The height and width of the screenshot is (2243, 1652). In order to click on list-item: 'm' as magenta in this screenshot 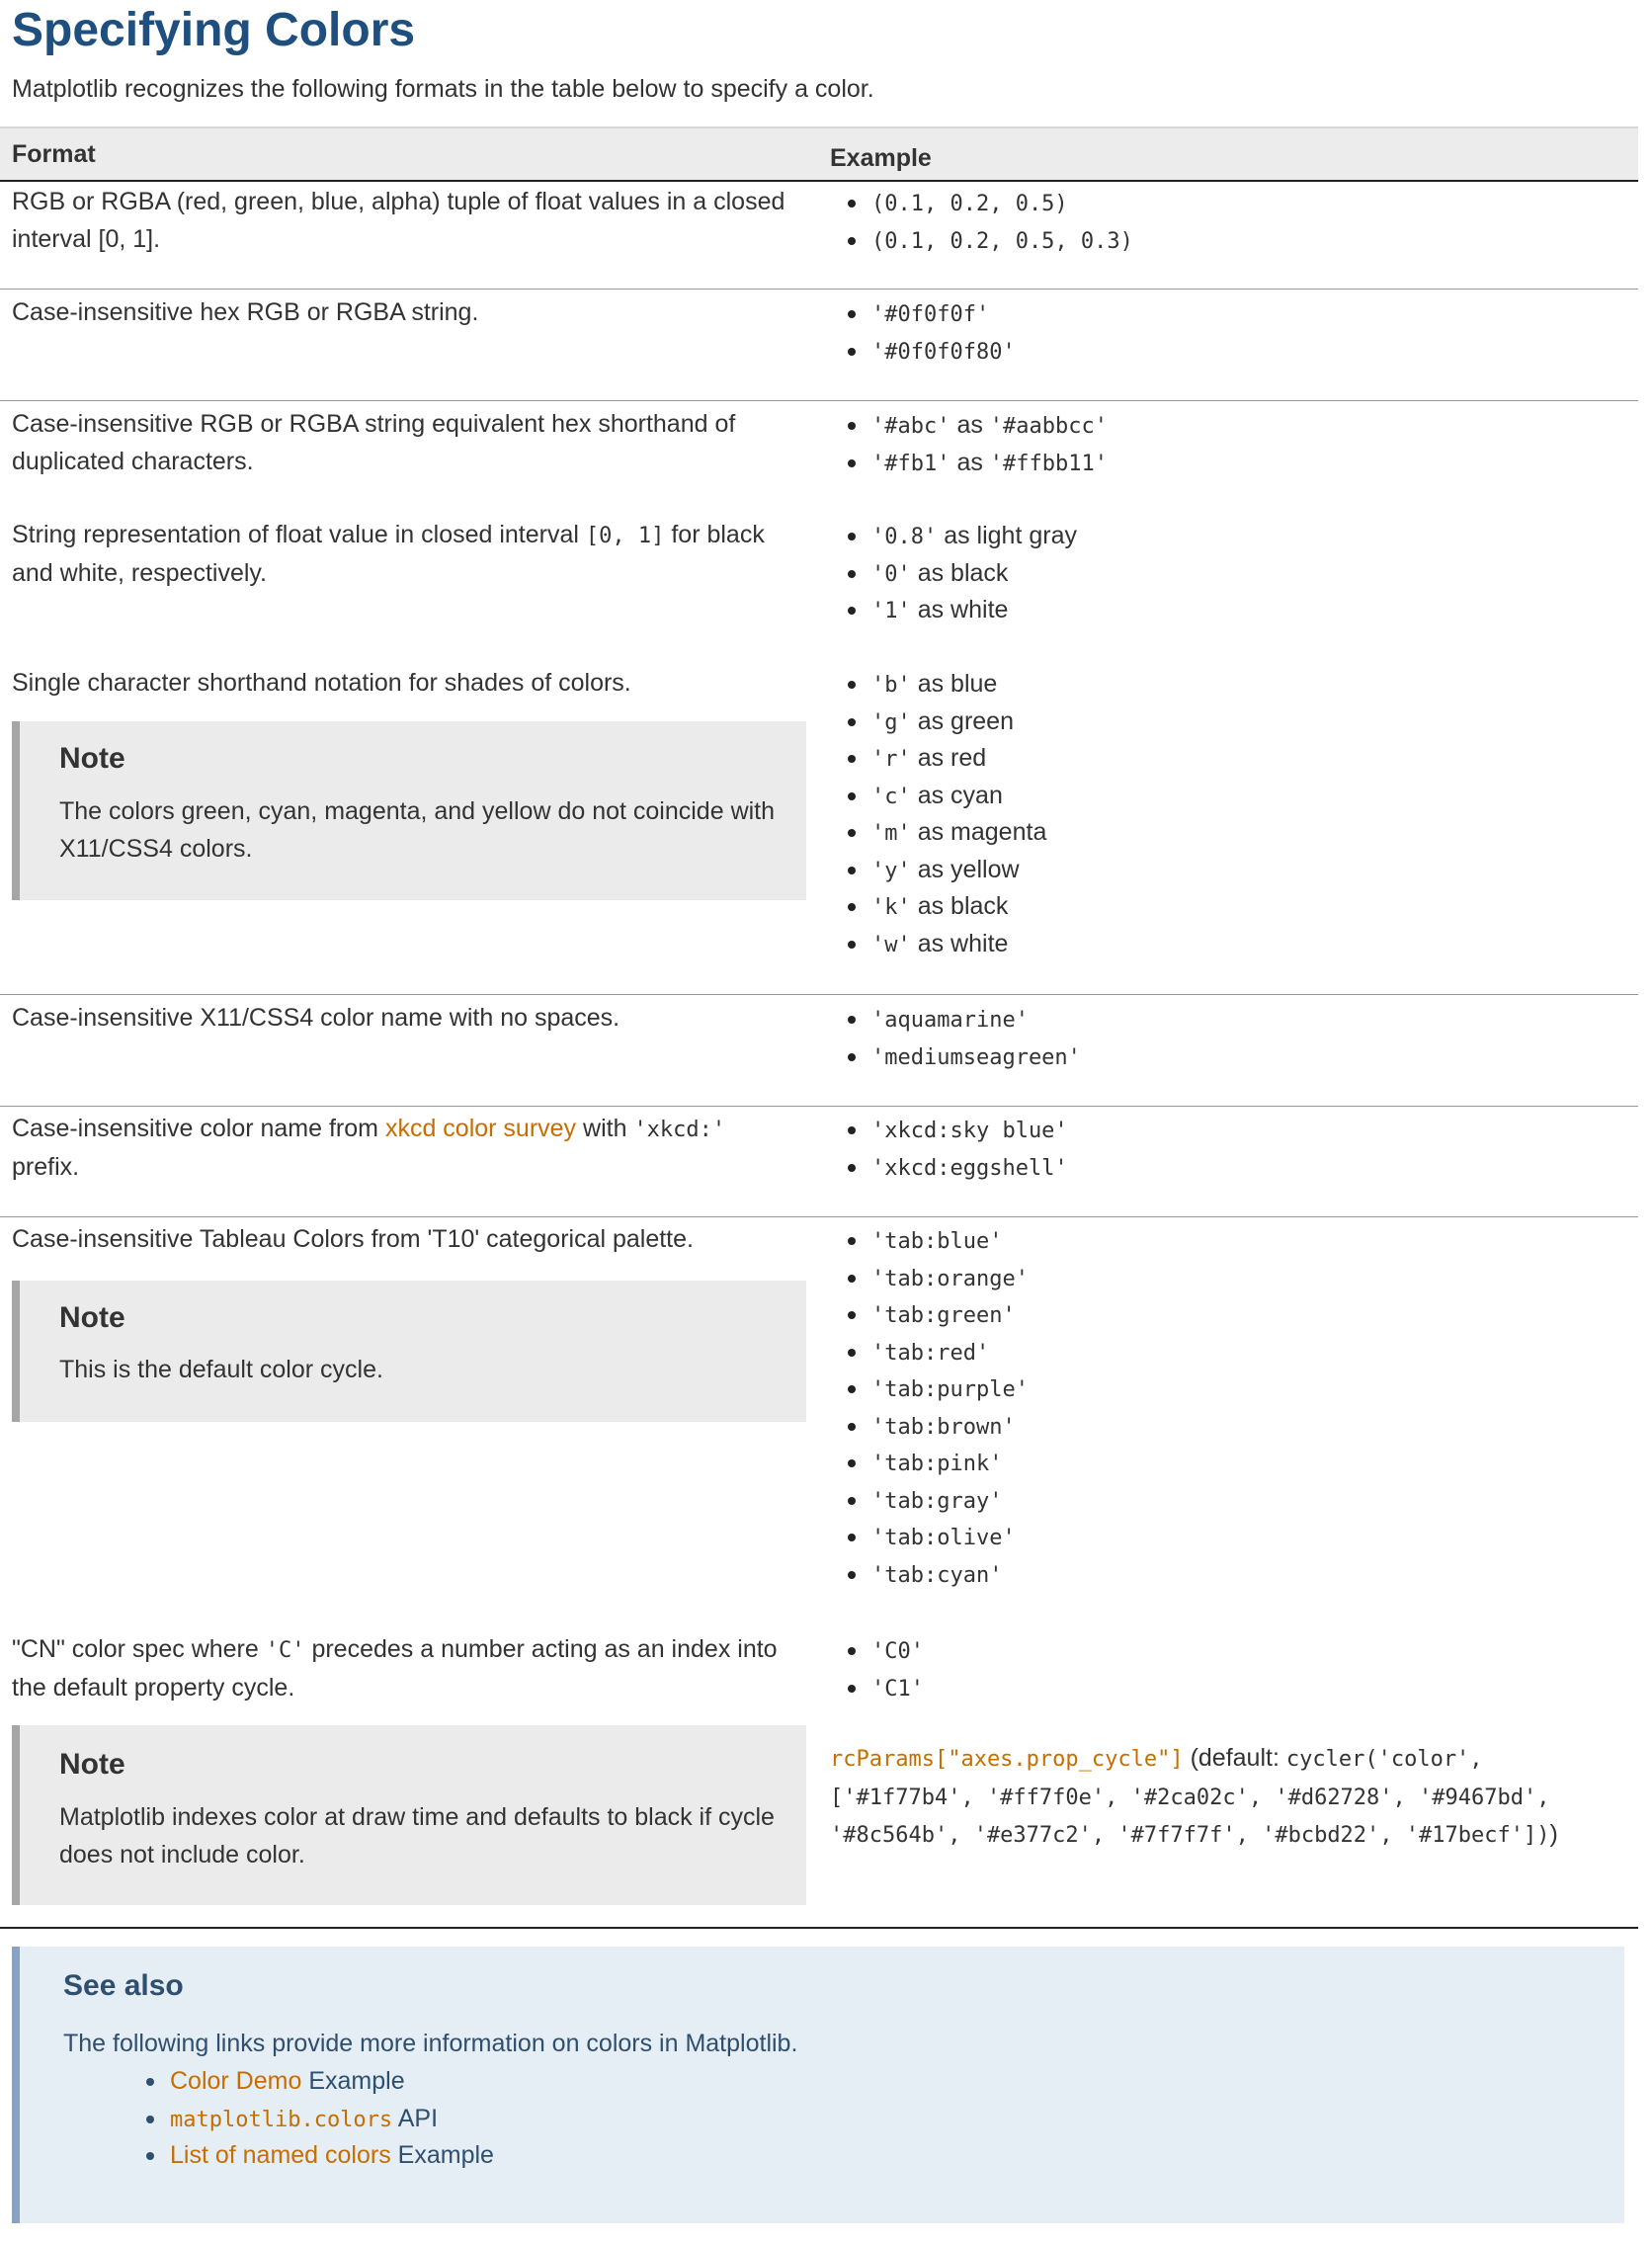, I will do `click(946, 833)`.